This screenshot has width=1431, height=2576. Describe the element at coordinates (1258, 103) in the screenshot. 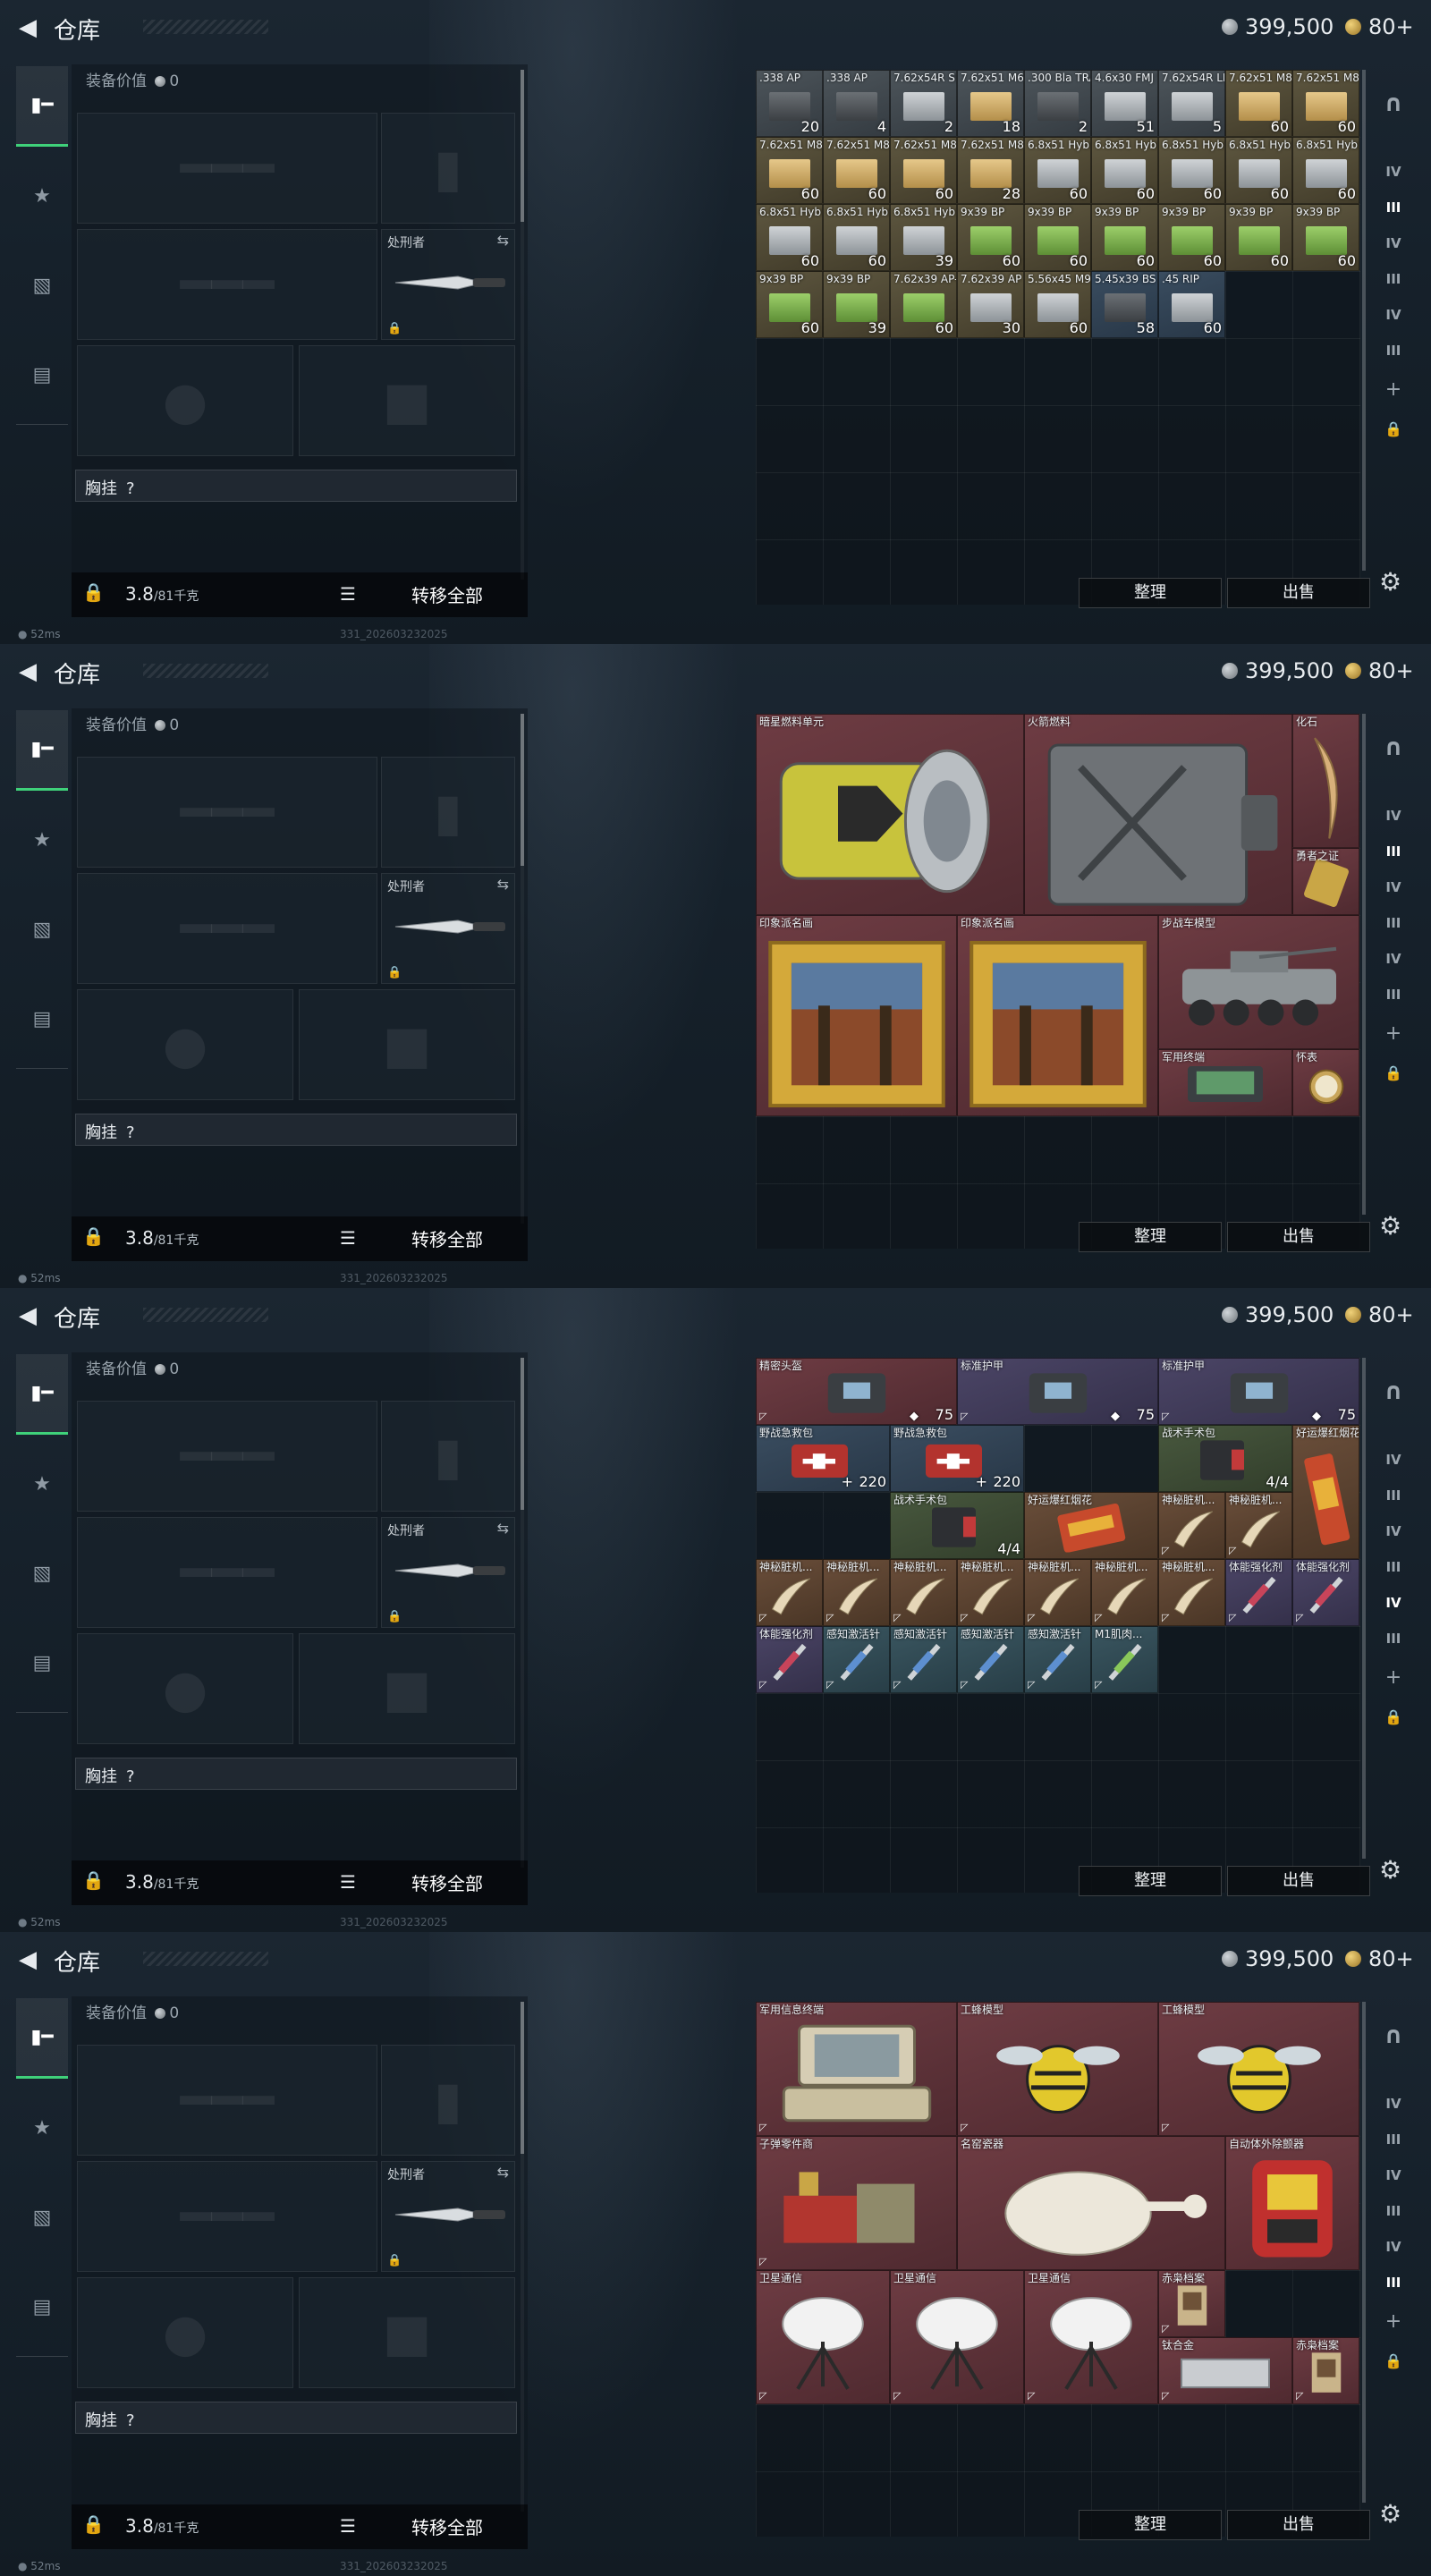

I see `storage-item: 7.62x51 M80 60` at that location.